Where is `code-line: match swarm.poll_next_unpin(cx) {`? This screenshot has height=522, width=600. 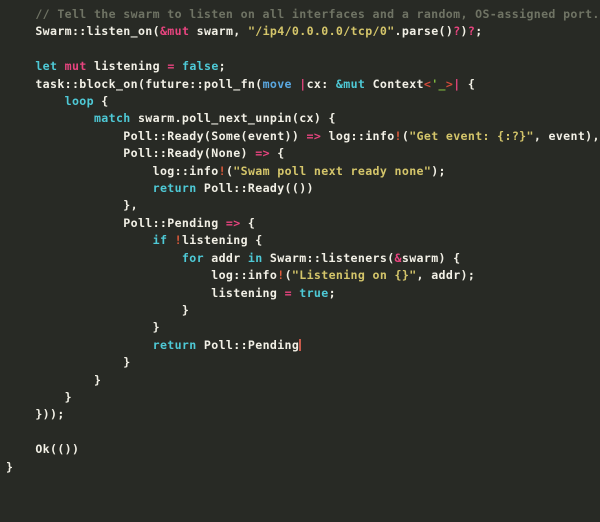 code-line: match swarm.poll_next_unpin(cx) { is located at coordinates (300, 118).